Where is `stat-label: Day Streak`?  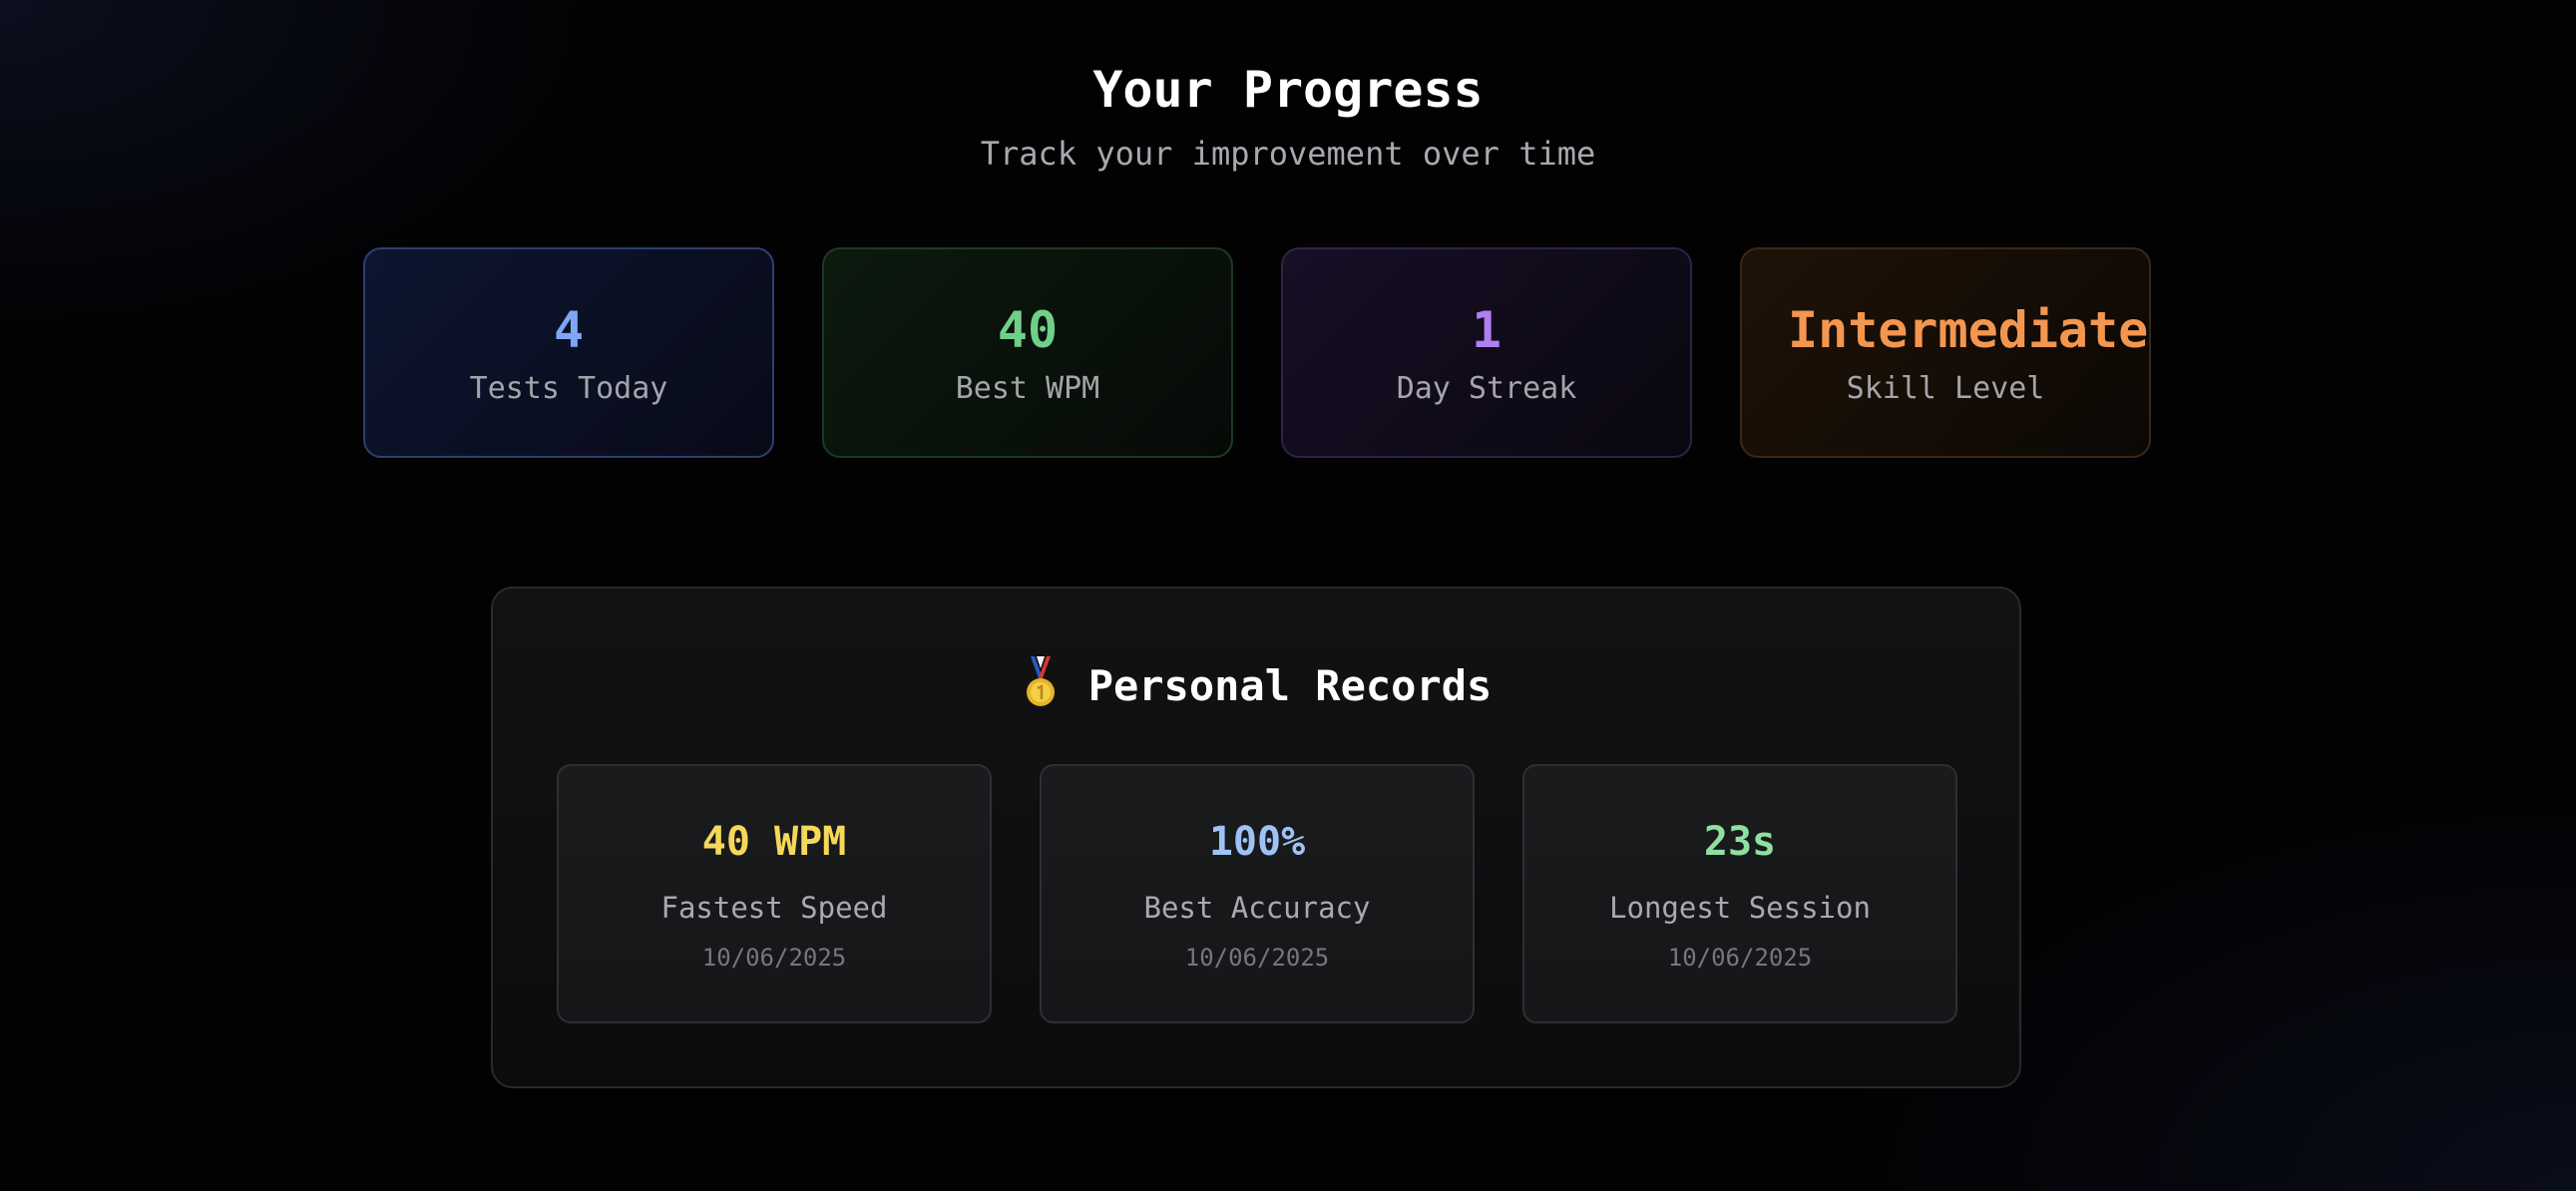
stat-label: Day Streak is located at coordinates (1486, 389).